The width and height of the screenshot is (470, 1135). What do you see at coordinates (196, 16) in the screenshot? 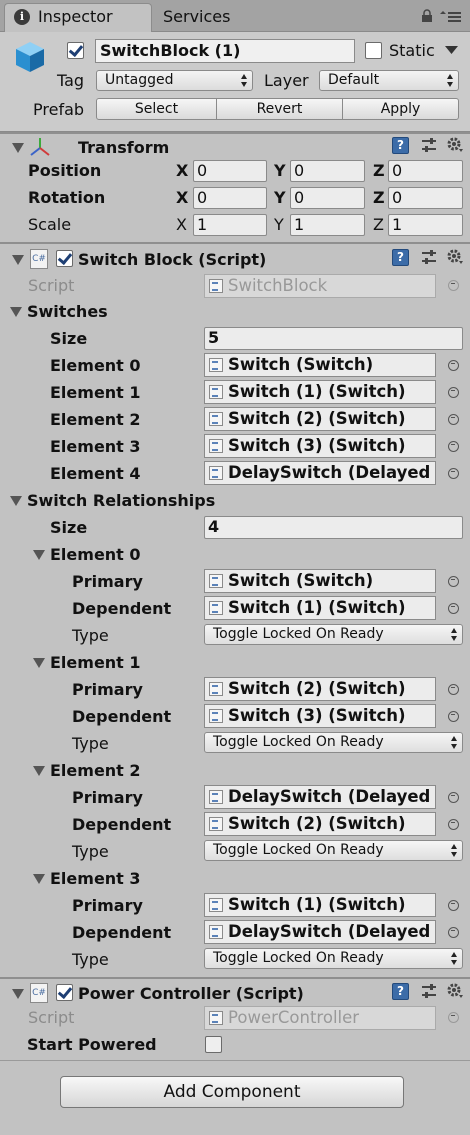
I see `tab-services: Services` at bounding box center [196, 16].